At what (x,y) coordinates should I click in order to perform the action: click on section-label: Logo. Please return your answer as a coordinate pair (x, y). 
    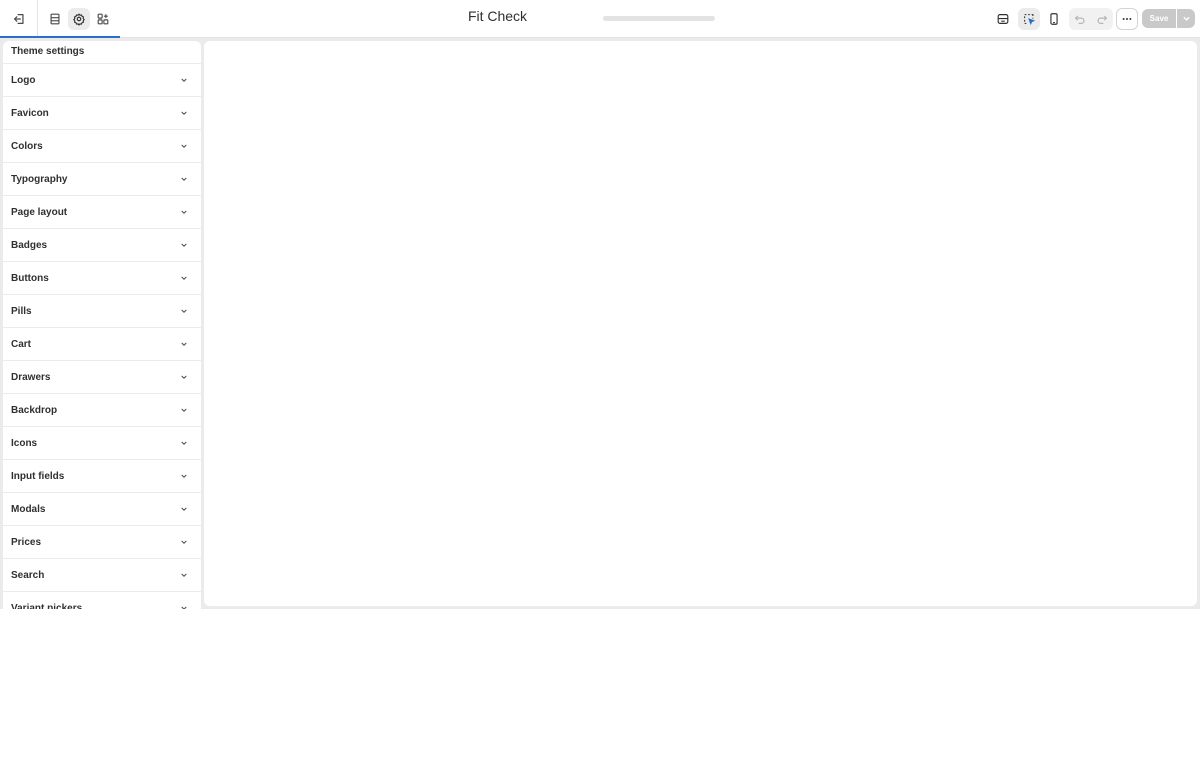
    Looking at the image, I should click on (23, 80).